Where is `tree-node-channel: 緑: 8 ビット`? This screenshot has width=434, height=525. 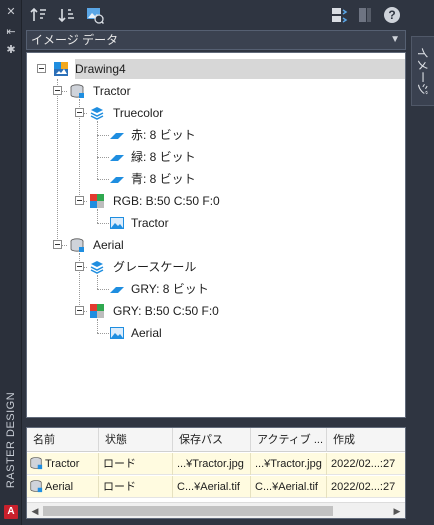 tree-node-channel: 緑: 8 ビット is located at coordinates (216, 157).